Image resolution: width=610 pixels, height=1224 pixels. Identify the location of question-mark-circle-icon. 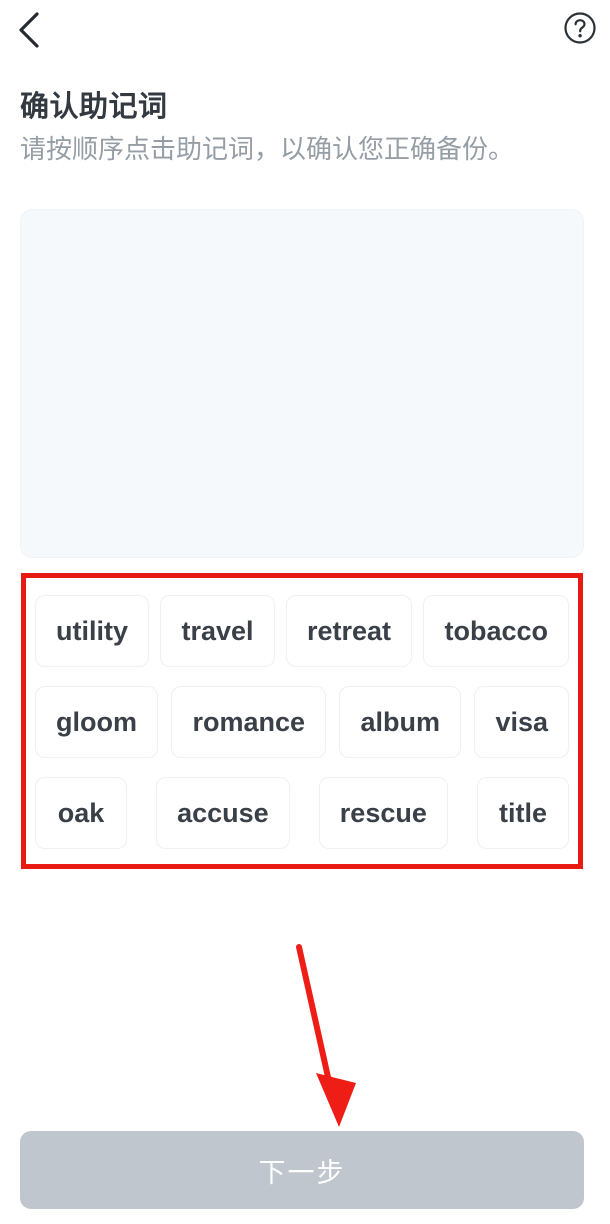
(580, 28).